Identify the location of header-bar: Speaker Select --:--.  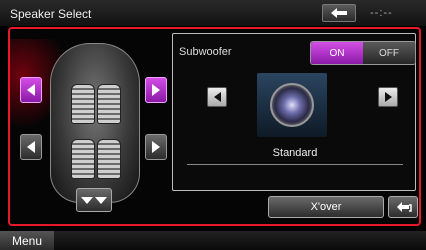
(213, 13).